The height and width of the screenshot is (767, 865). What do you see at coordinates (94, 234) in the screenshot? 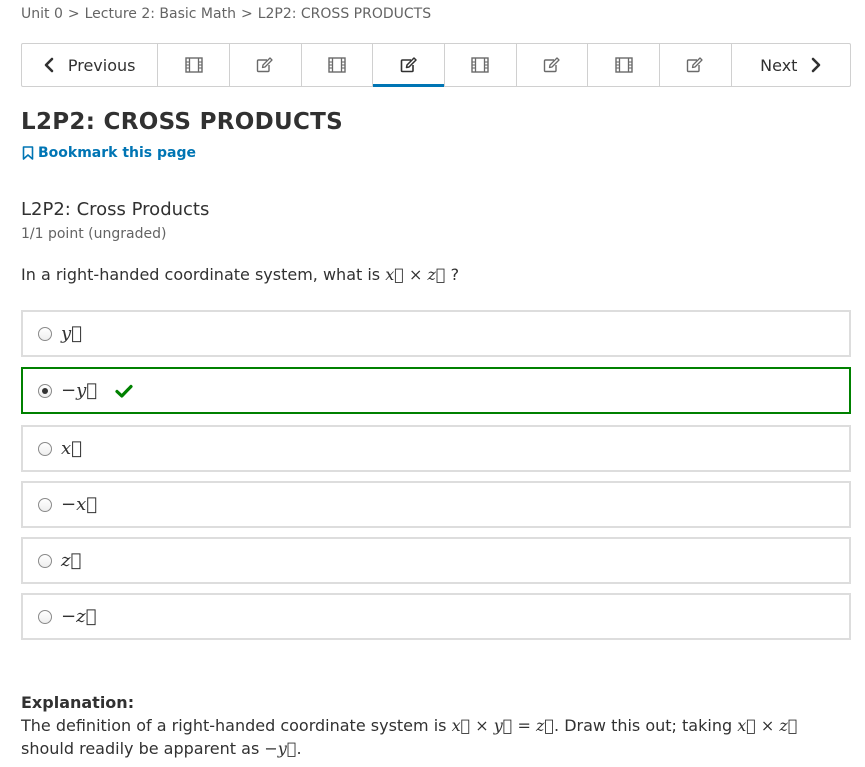
I see `problem-progress: 1/1 point (ungraded)` at bounding box center [94, 234].